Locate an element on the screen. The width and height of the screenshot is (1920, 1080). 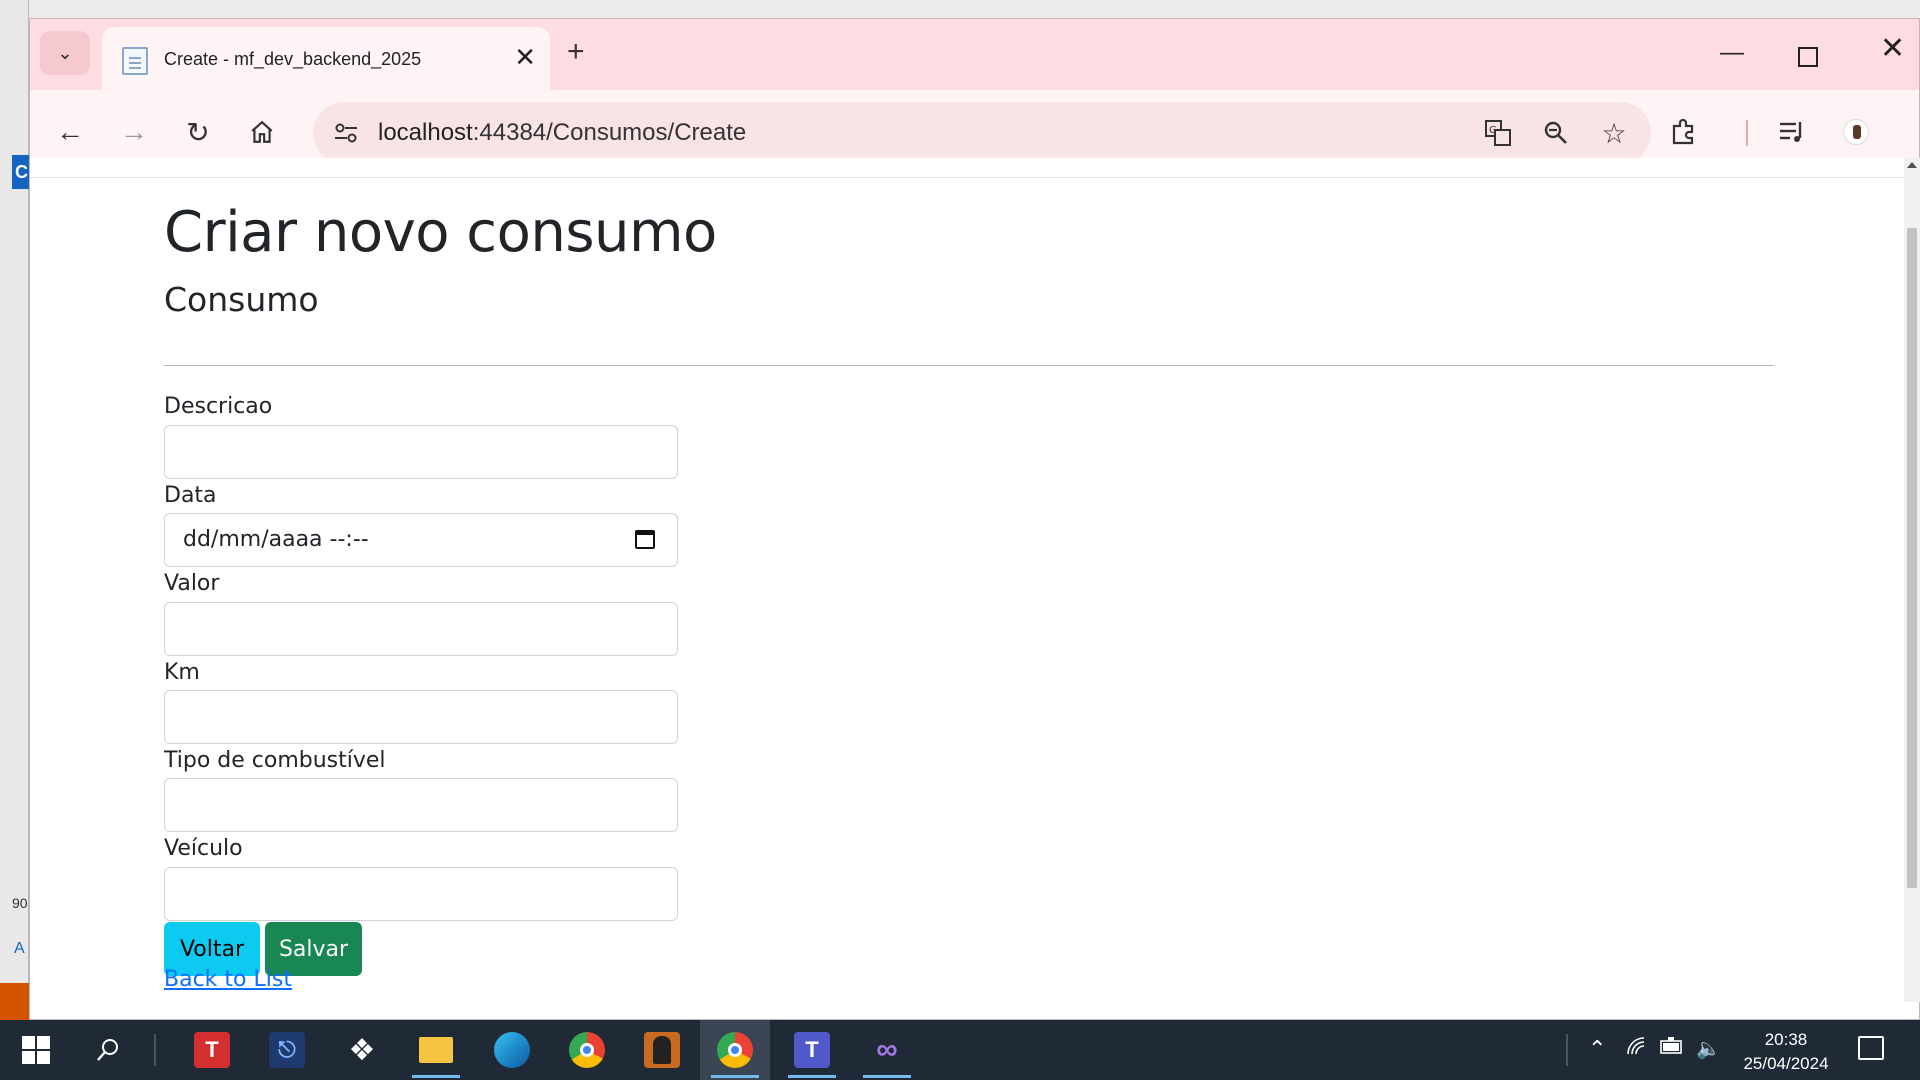
window-close-icon: ✕ is located at coordinates (1892, 49).